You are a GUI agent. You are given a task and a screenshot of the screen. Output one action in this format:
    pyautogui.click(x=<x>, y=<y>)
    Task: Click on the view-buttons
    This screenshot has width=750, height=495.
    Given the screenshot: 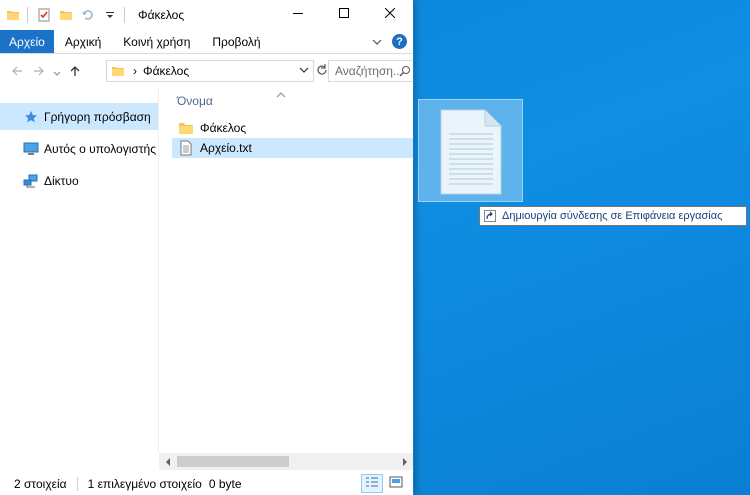 What is the action you would take?
    pyautogui.click(x=384, y=483)
    